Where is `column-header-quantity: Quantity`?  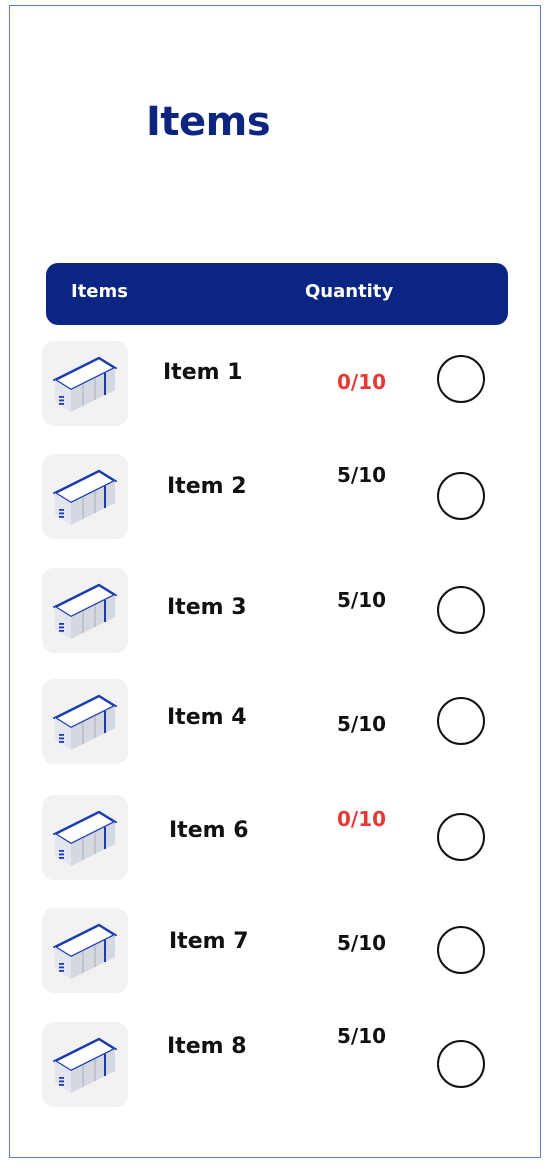
column-header-quantity: Quantity is located at coordinates (349, 291).